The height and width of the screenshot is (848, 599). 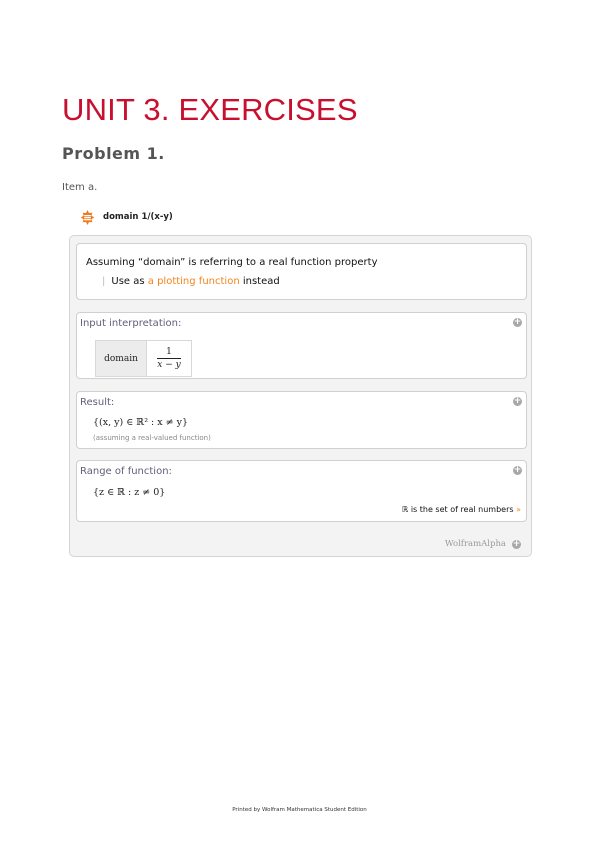 What do you see at coordinates (121, 358) in the screenshot?
I see `interpretation-domain-cell: domain` at bounding box center [121, 358].